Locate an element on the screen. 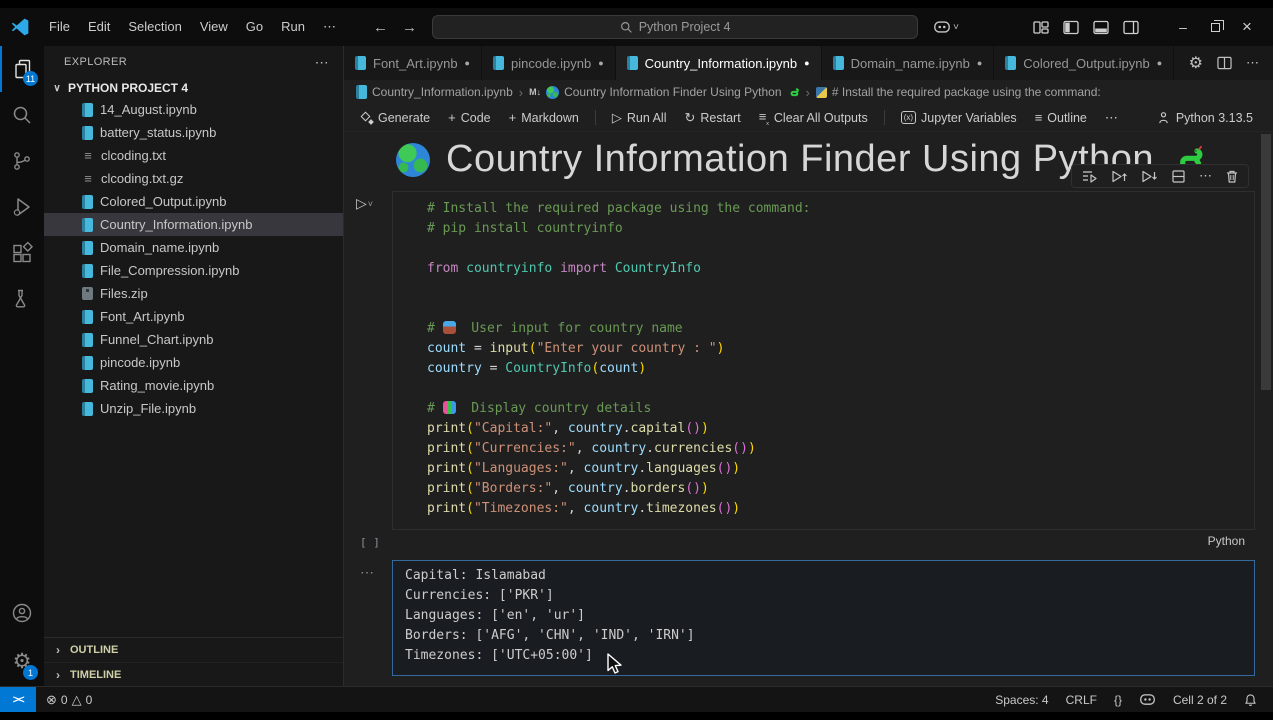 Image resolution: width=1273 pixels, height=720 pixels. delete-cell-icon is located at coordinates (1232, 176).